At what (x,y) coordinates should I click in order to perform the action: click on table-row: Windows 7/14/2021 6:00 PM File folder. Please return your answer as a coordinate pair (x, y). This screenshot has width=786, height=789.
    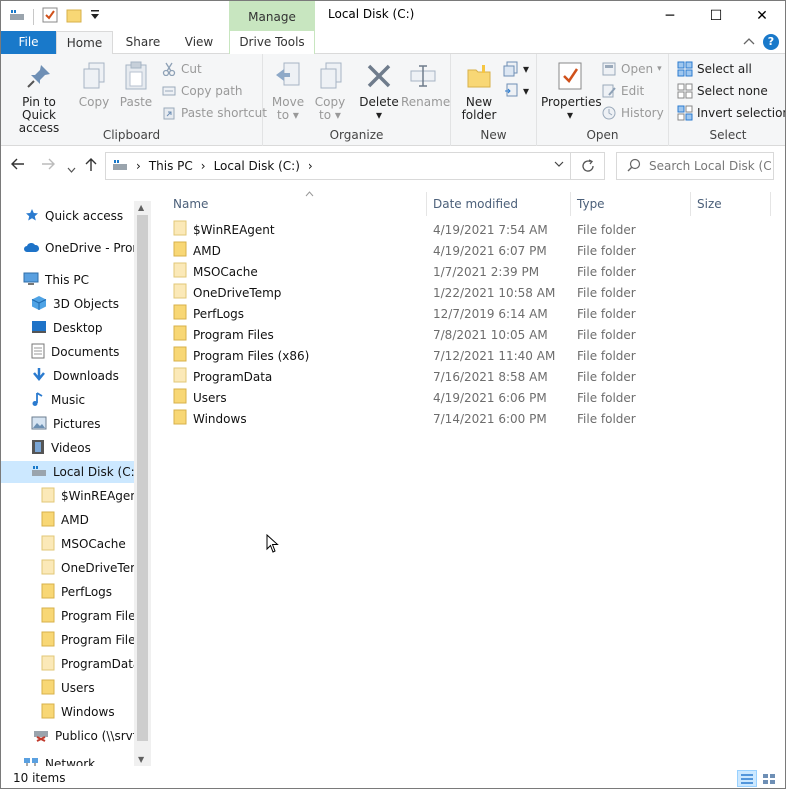
    Looking at the image, I should click on (457, 418).